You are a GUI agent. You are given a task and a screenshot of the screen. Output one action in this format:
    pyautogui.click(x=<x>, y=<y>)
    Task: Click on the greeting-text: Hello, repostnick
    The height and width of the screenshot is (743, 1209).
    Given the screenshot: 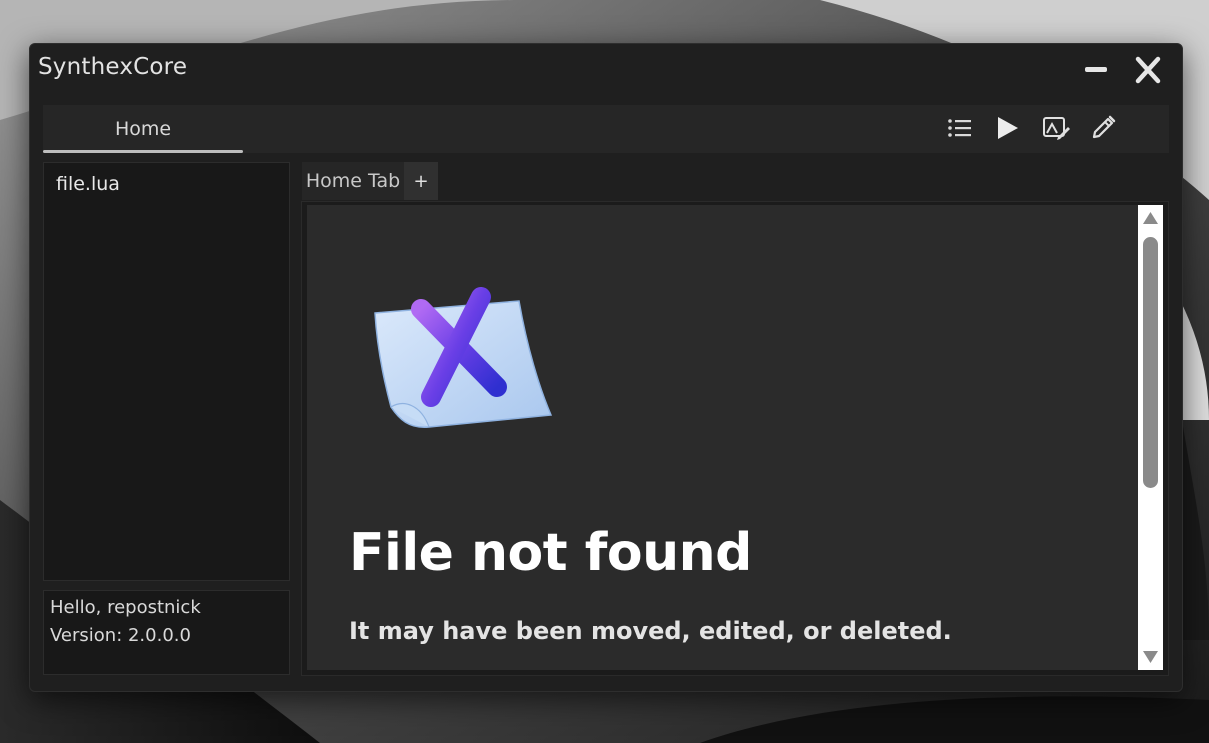 What is the action you would take?
    pyautogui.click(x=125, y=607)
    